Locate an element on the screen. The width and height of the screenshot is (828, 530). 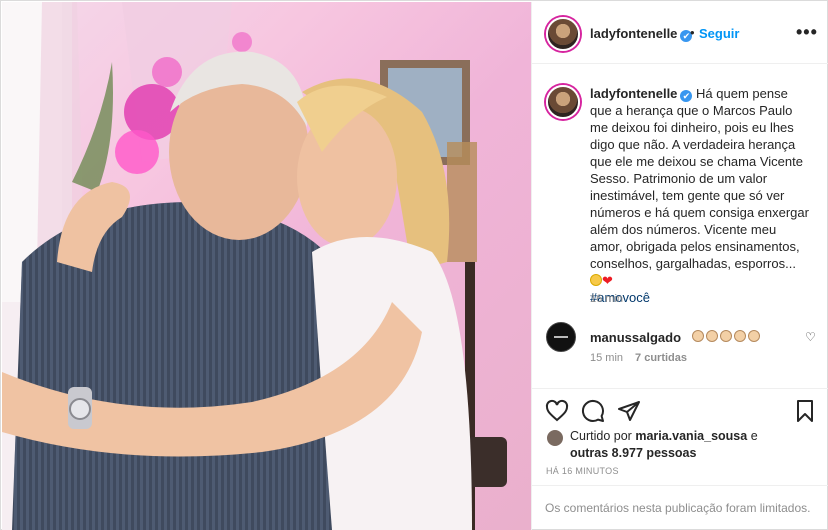
verified-badge-icon: ✔ is located at coordinates (686, 96).